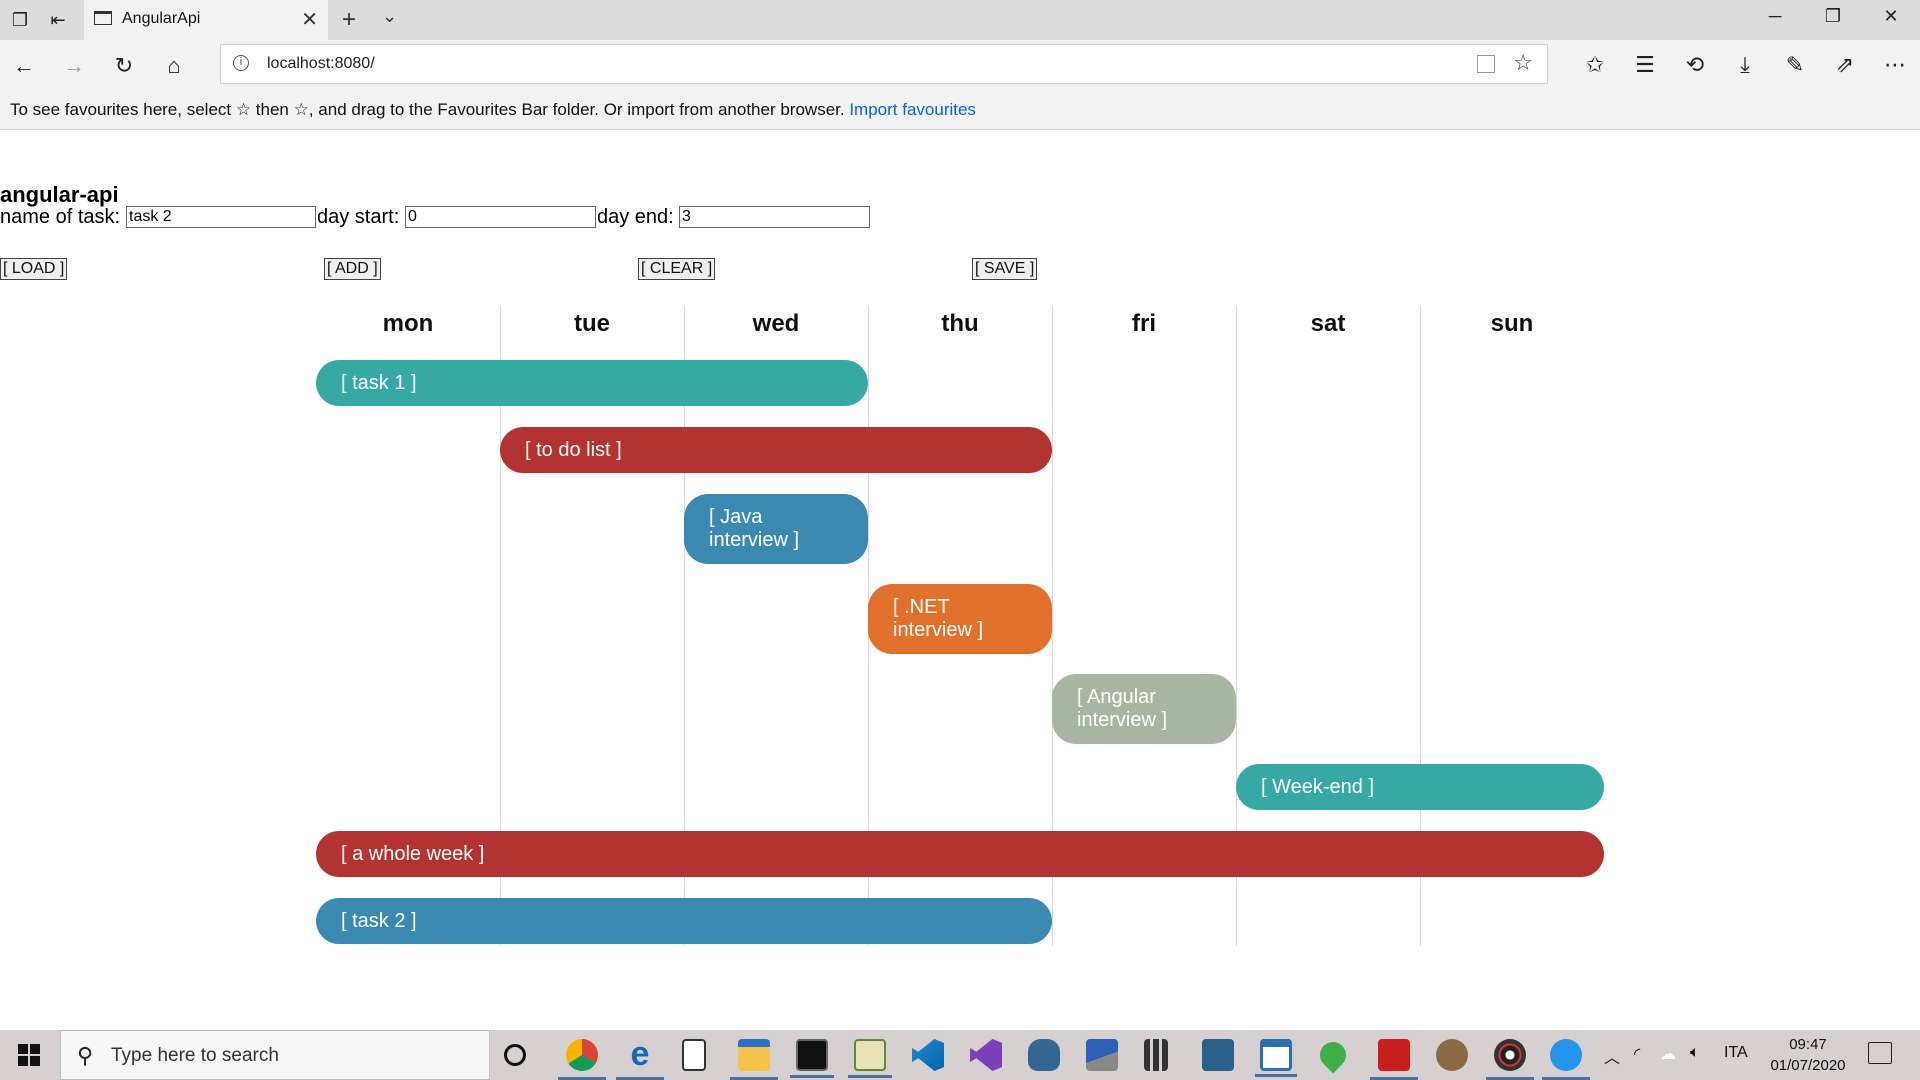 This screenshot has width=1920, height=1080. What do you see at coordinates (754, 1059) in the screenshot?
I see `file-explorer-icon` at bounding box center [754, 1059].